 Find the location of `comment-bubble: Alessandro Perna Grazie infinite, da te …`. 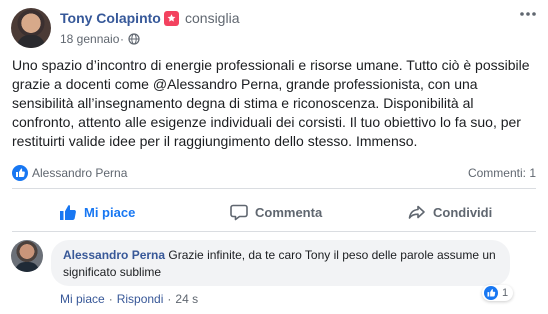

comment-bubble: Alessandro Perna Grazie infinite, da te … is located at coordinates (280, 263).